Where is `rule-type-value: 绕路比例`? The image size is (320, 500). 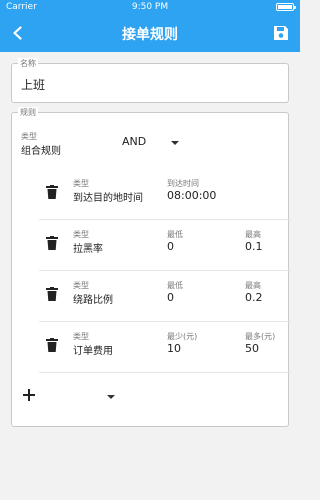 rule-type-value: 绕路比例 is located at coordinates (93, 298).